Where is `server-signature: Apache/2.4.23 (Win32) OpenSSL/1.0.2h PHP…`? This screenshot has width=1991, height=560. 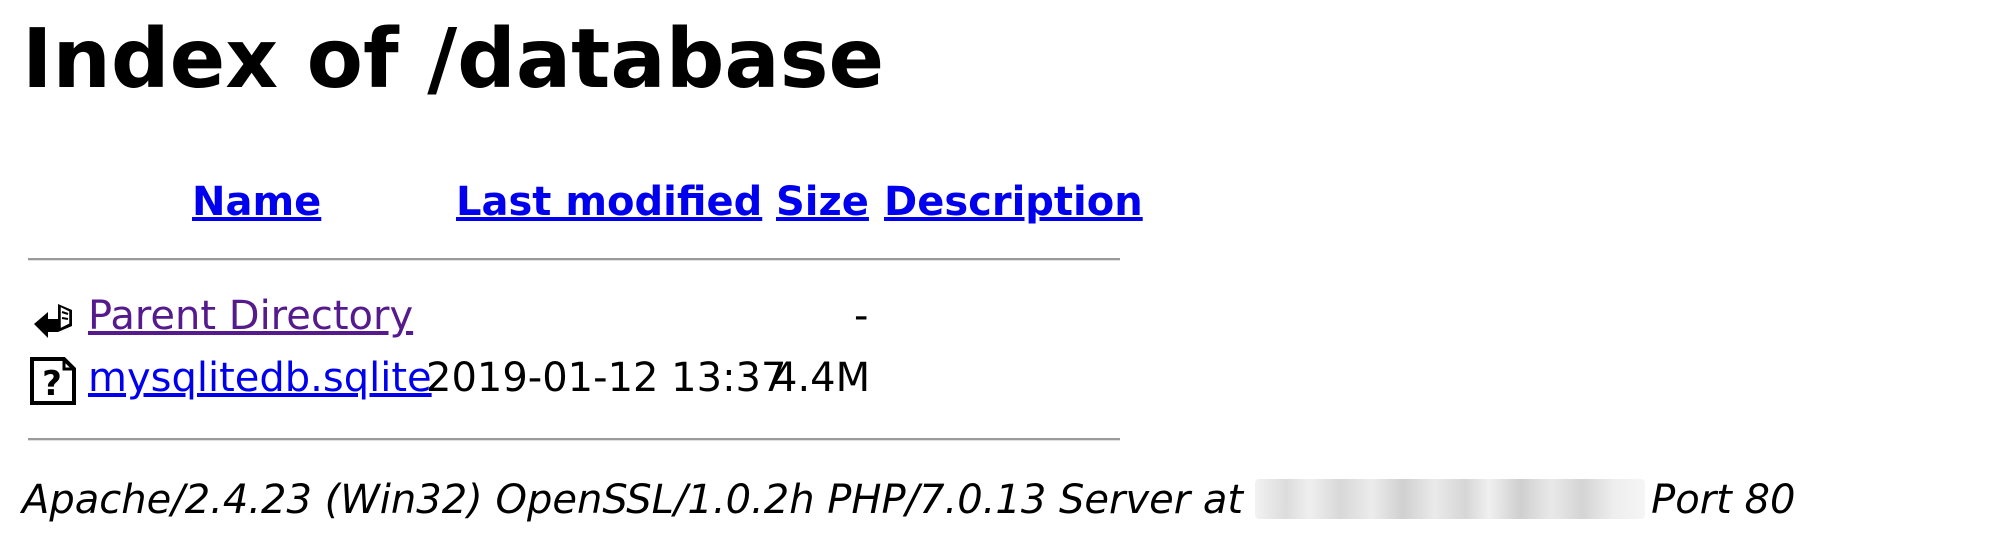 server-signature: Apache/2.4.23 (Win32) OpenSSL/1.0.2h PHP… is located at coordinates (908, 500).